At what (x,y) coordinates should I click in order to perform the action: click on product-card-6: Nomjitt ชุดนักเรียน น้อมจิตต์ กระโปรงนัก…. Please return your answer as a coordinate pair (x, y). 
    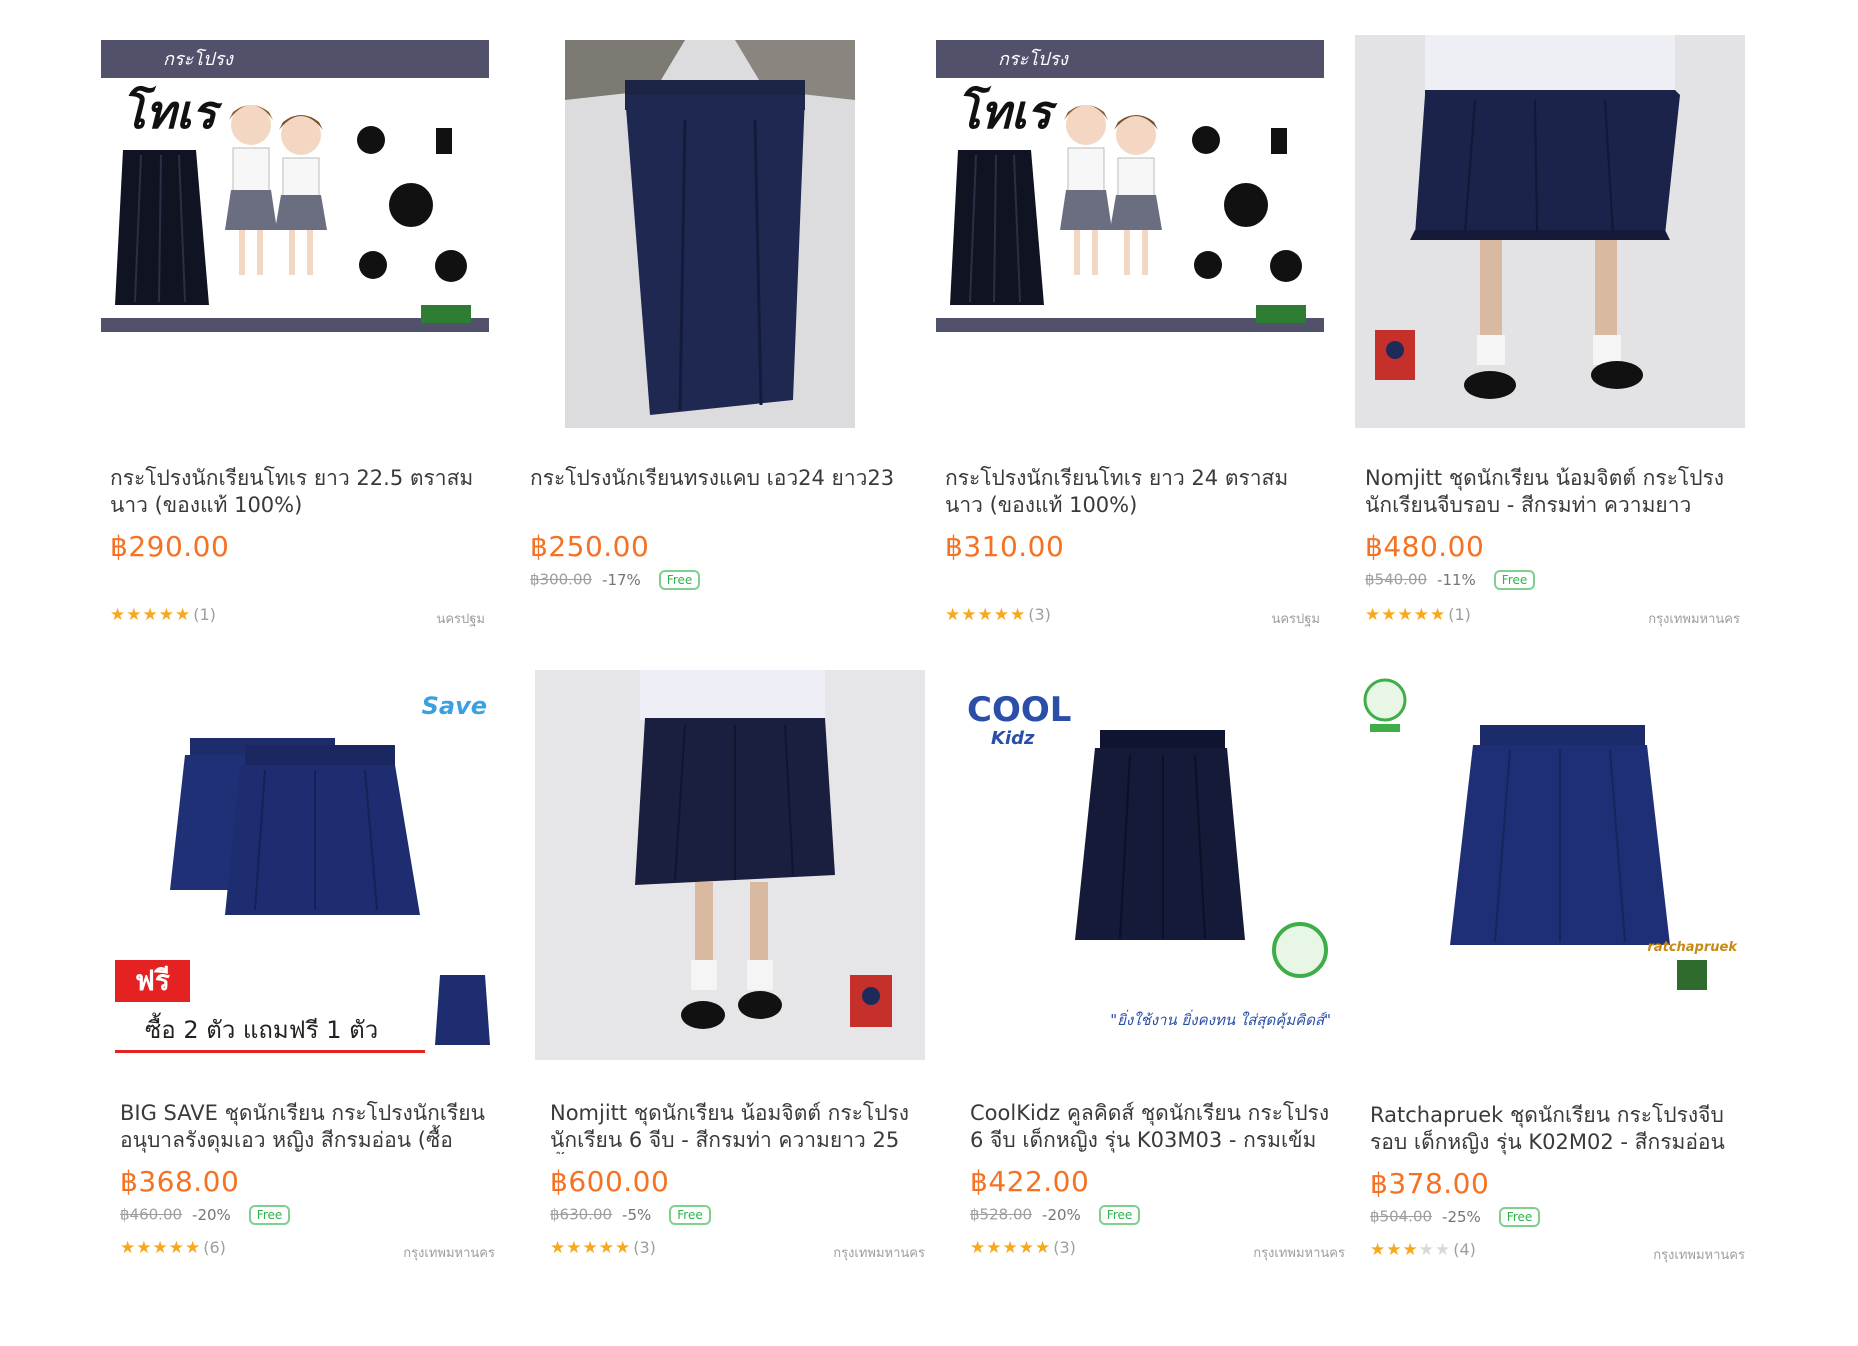
    Looking at the image, I should click on (735, 970).